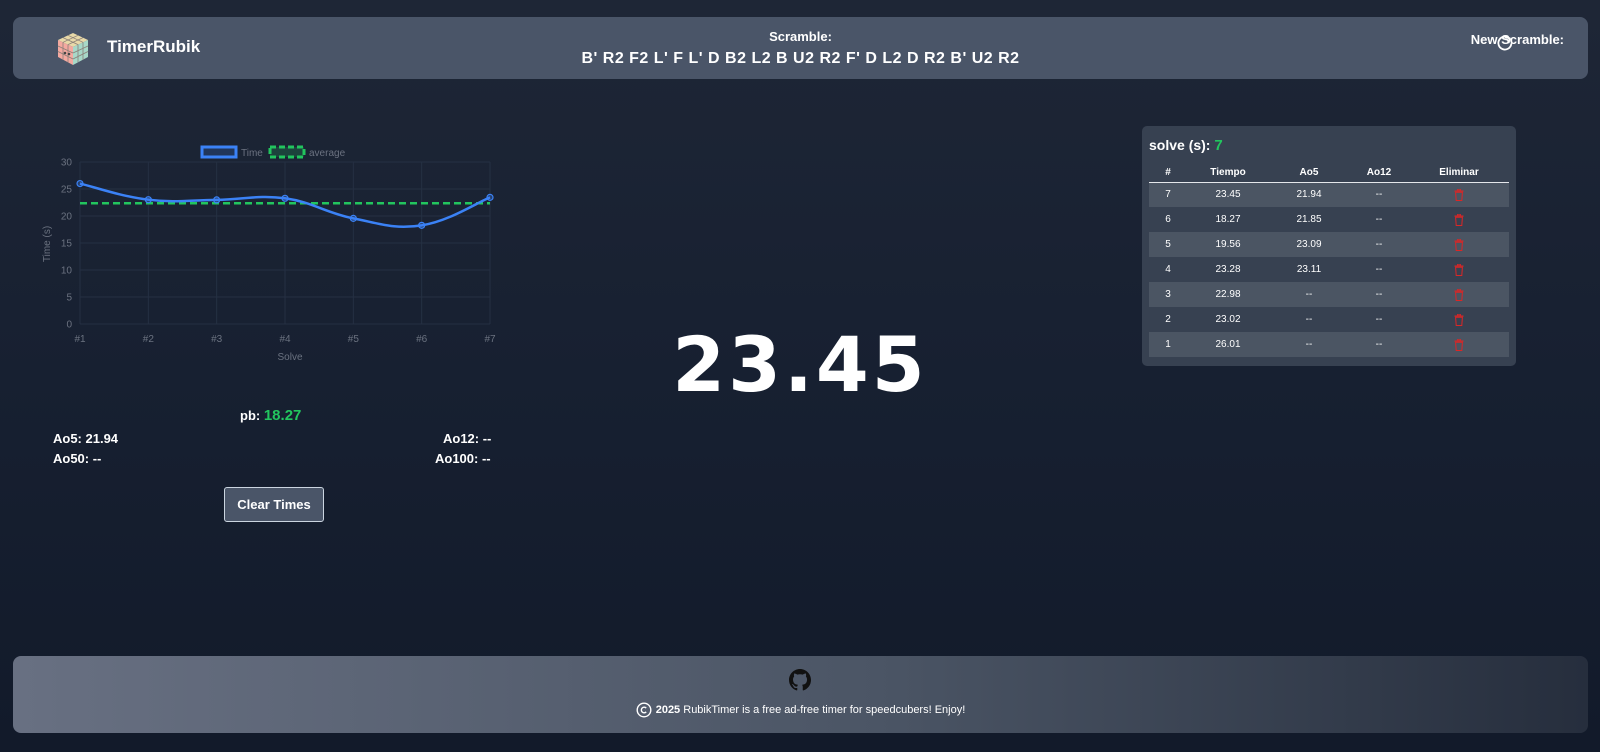 The height and width of the screenshot is (752, 1600). I want to click on github-icon, so click(800, 680).